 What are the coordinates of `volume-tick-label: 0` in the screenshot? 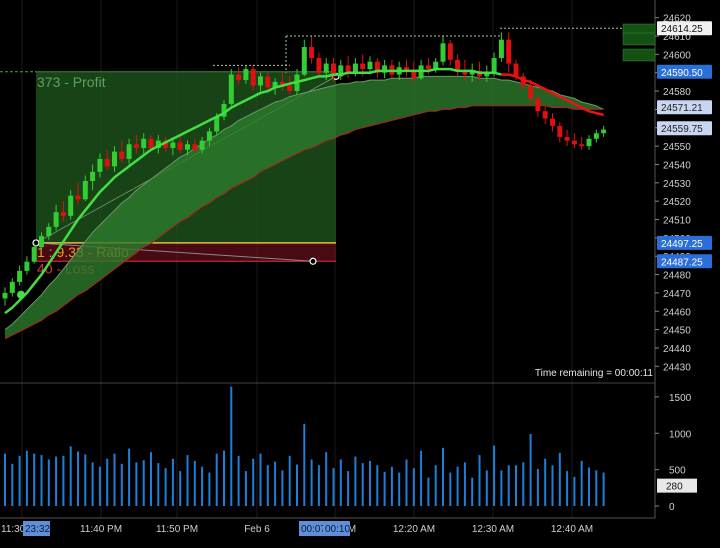 It's located at (672, 507).